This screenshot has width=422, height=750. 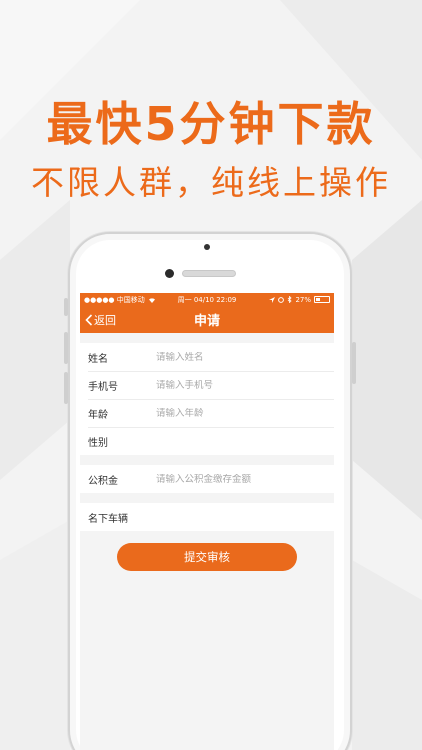 I want to click on phone-earpiece, so click(x=209, y=273).